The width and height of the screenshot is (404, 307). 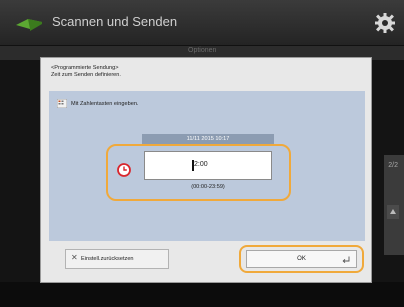 I want to click on ok-label: OK, so click(x=301, y=259).